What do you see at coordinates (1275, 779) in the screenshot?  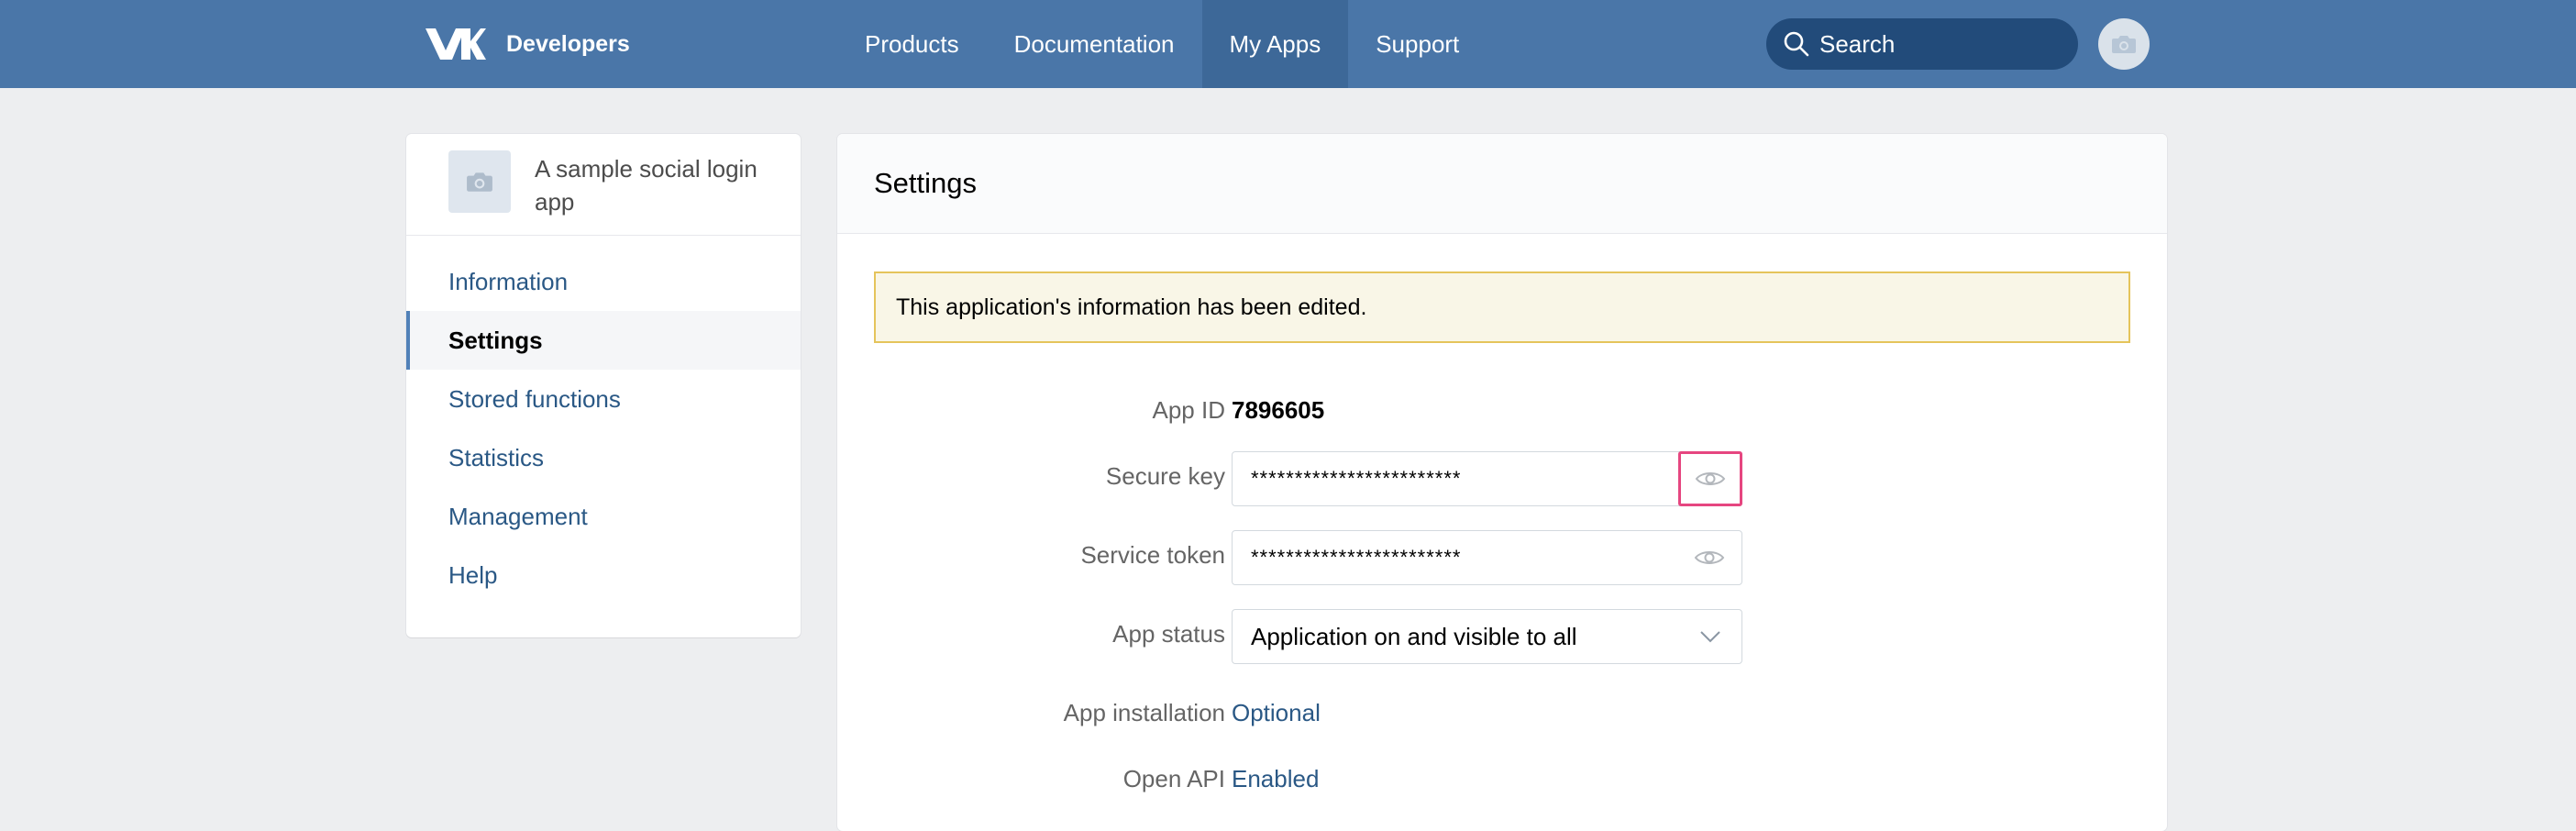 I see `open-api-link: Enabled` at bounding box center [1275, 779].